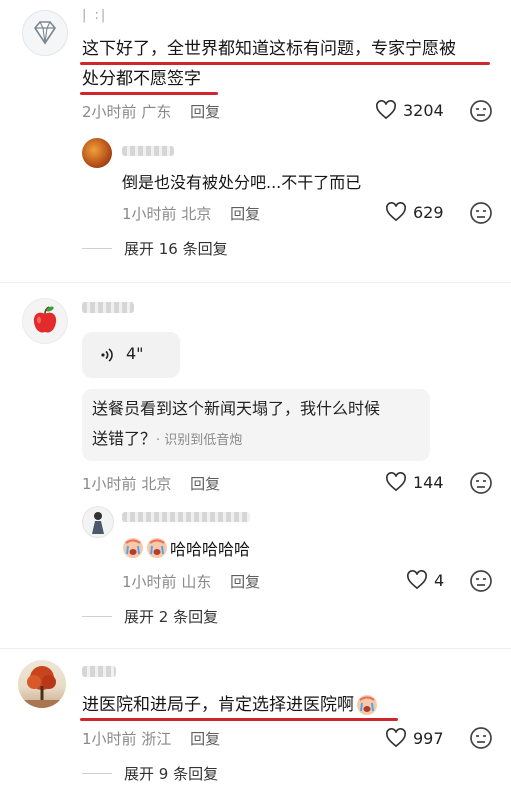 The height and width of the screenshot is (800, 511). Describe the element at coordinates (196, 214) in the screenshot. I see `reply-location: 北京` at that location.